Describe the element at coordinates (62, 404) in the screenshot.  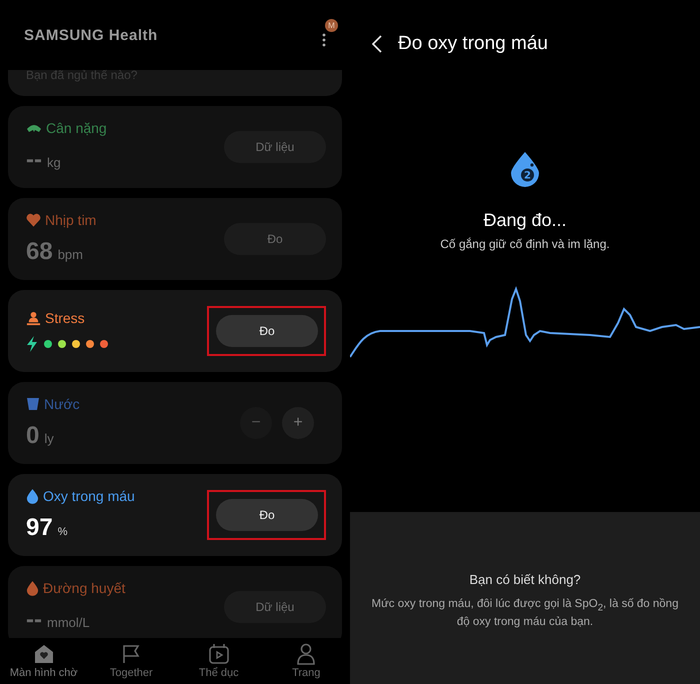
I see `card-title: Nước` at that location.